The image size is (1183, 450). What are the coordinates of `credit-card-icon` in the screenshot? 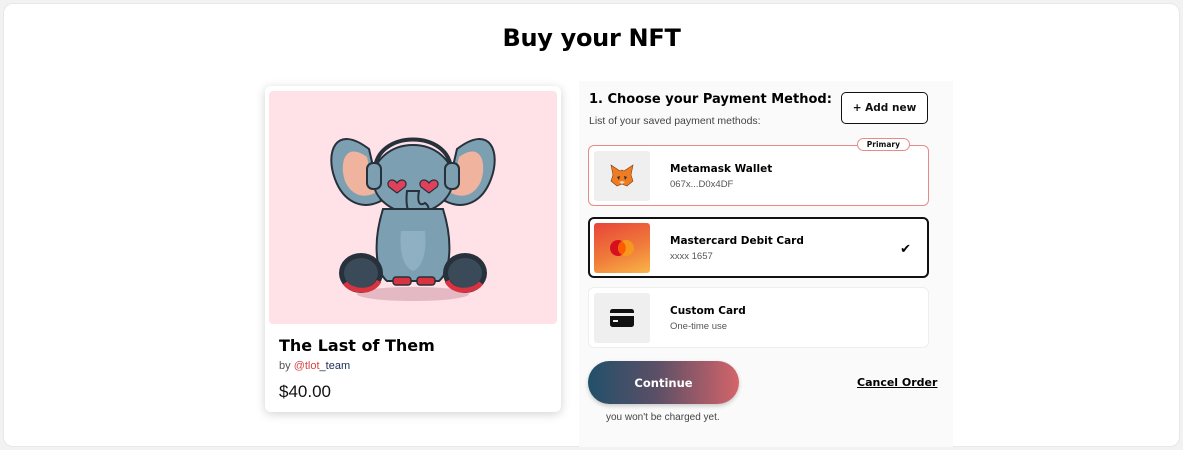 It's located at (622, 318).